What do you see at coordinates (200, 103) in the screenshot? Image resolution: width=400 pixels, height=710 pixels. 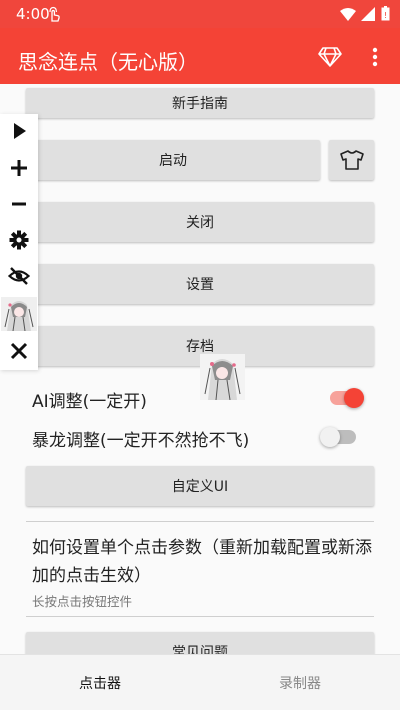 I see `guide-button: 新手指南` at bounding box center [200, 103].